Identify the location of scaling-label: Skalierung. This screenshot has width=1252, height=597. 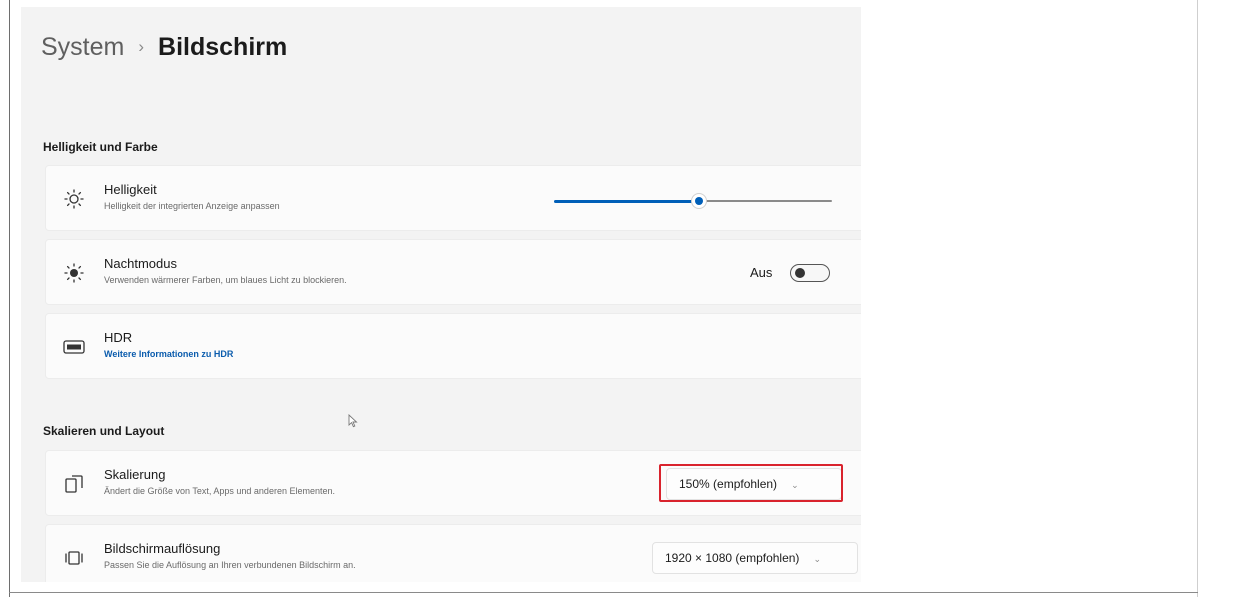
(135, 474).